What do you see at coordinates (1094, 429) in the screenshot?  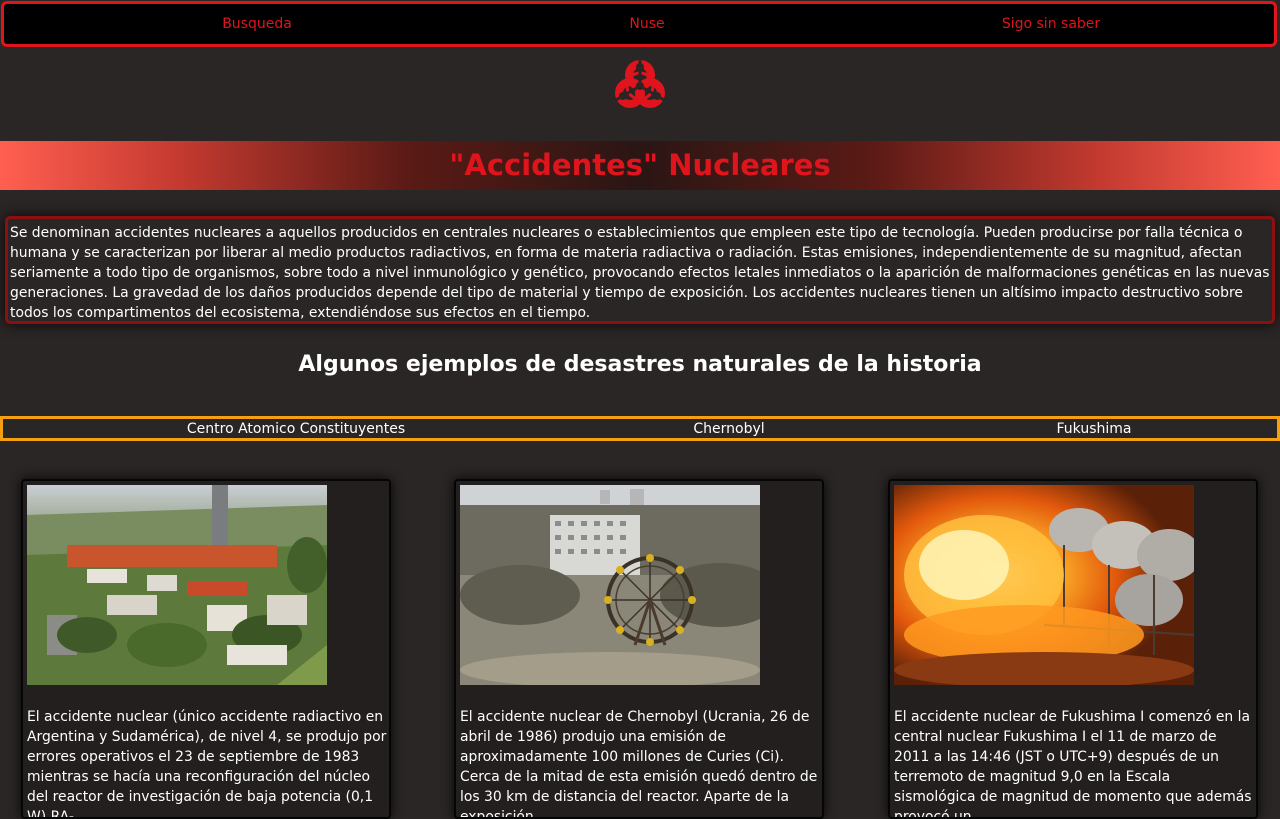 I see `tab-fukushima: Fukushima` at bounding box center [1094, 429].